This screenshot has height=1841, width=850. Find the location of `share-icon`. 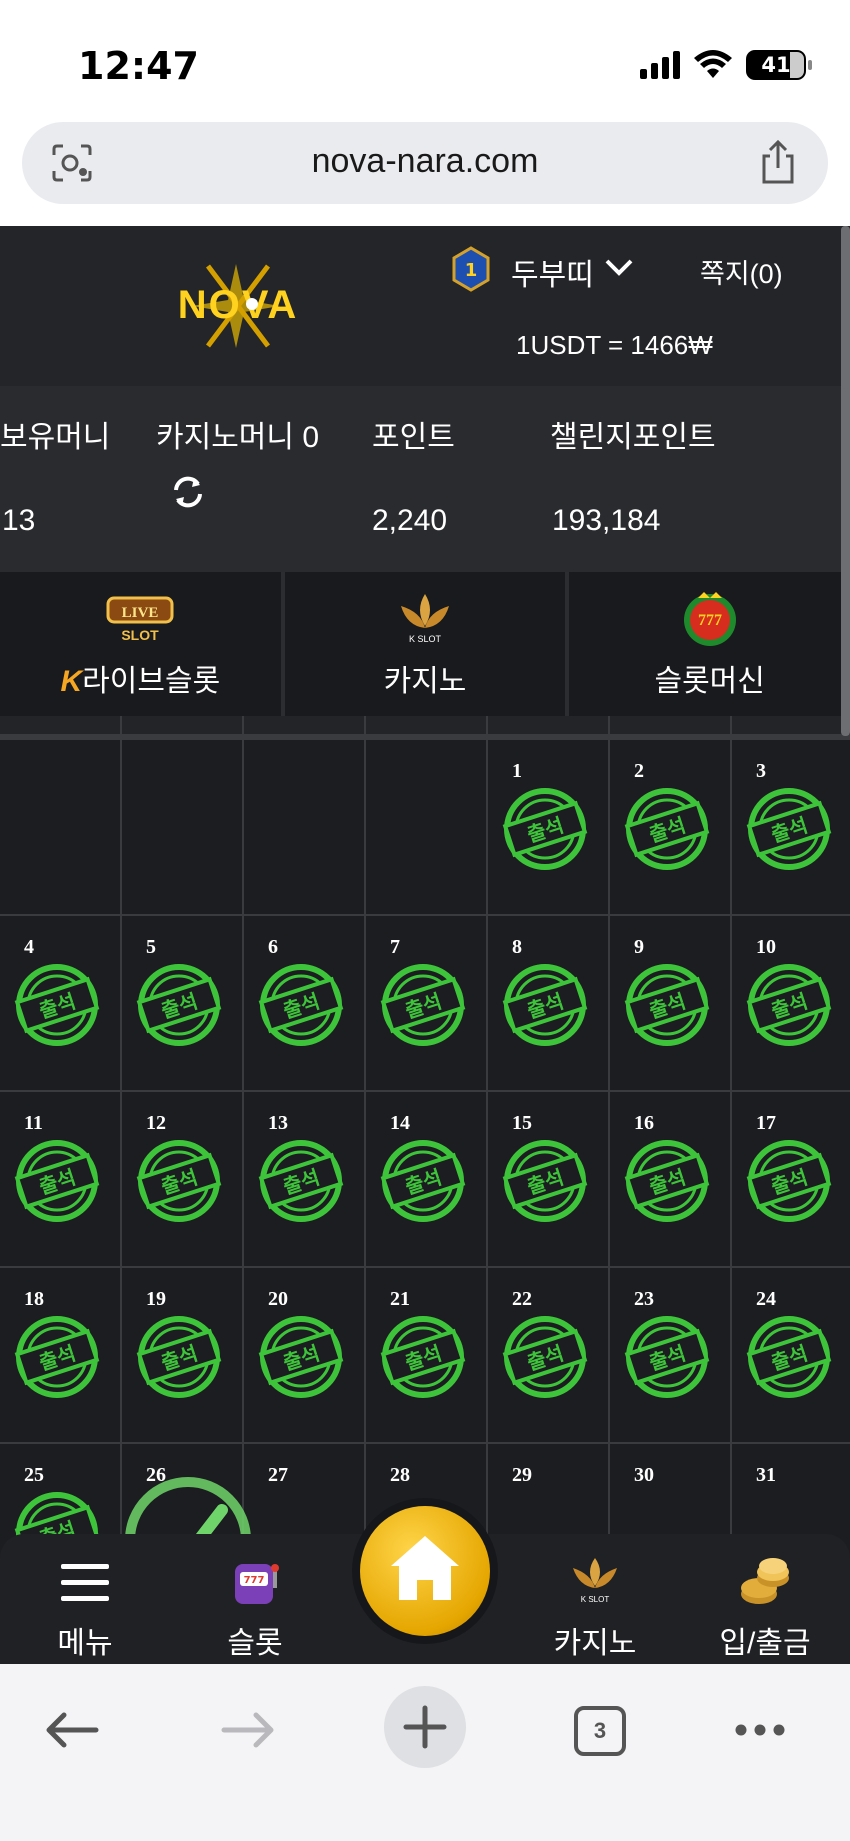

share-icon is located at coordinates (778, 162).